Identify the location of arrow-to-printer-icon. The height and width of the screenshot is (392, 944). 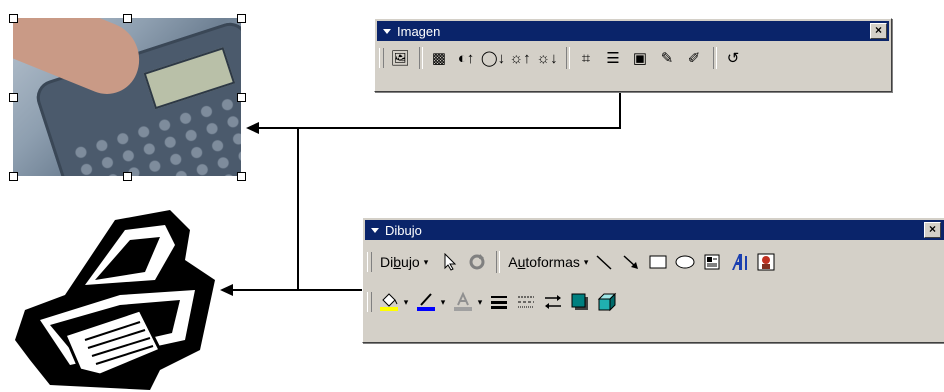
(226, 290).